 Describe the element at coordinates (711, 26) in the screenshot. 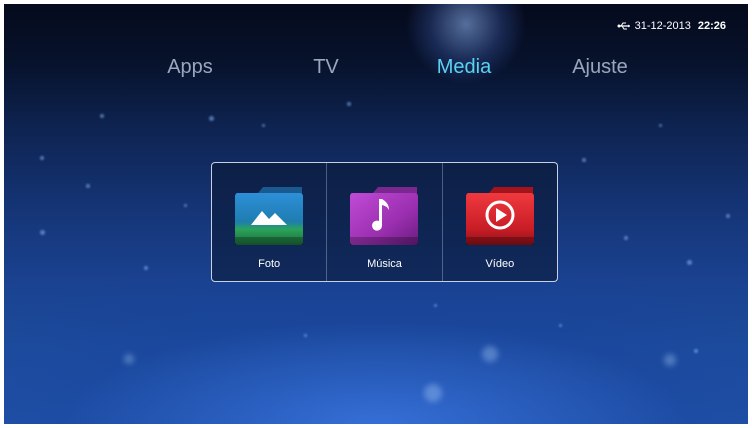

I see `status-time: 22:26` at that location.